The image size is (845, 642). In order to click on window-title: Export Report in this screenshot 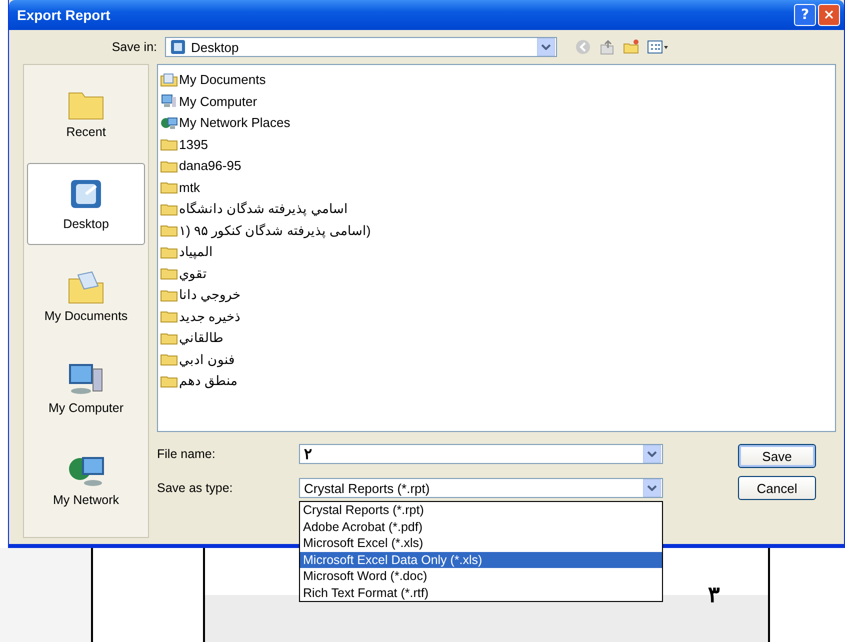, I will do `click(63, 15)`.